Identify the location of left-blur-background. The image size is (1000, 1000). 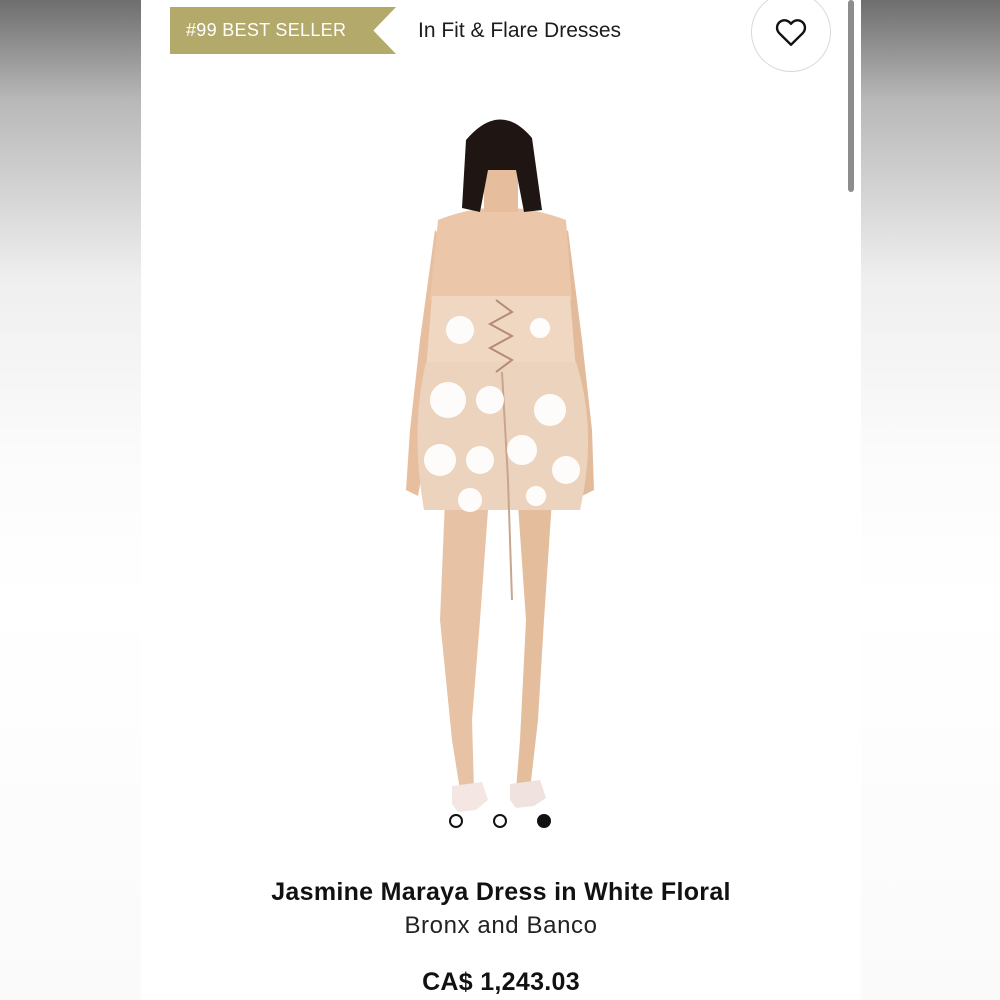
(70, 500).